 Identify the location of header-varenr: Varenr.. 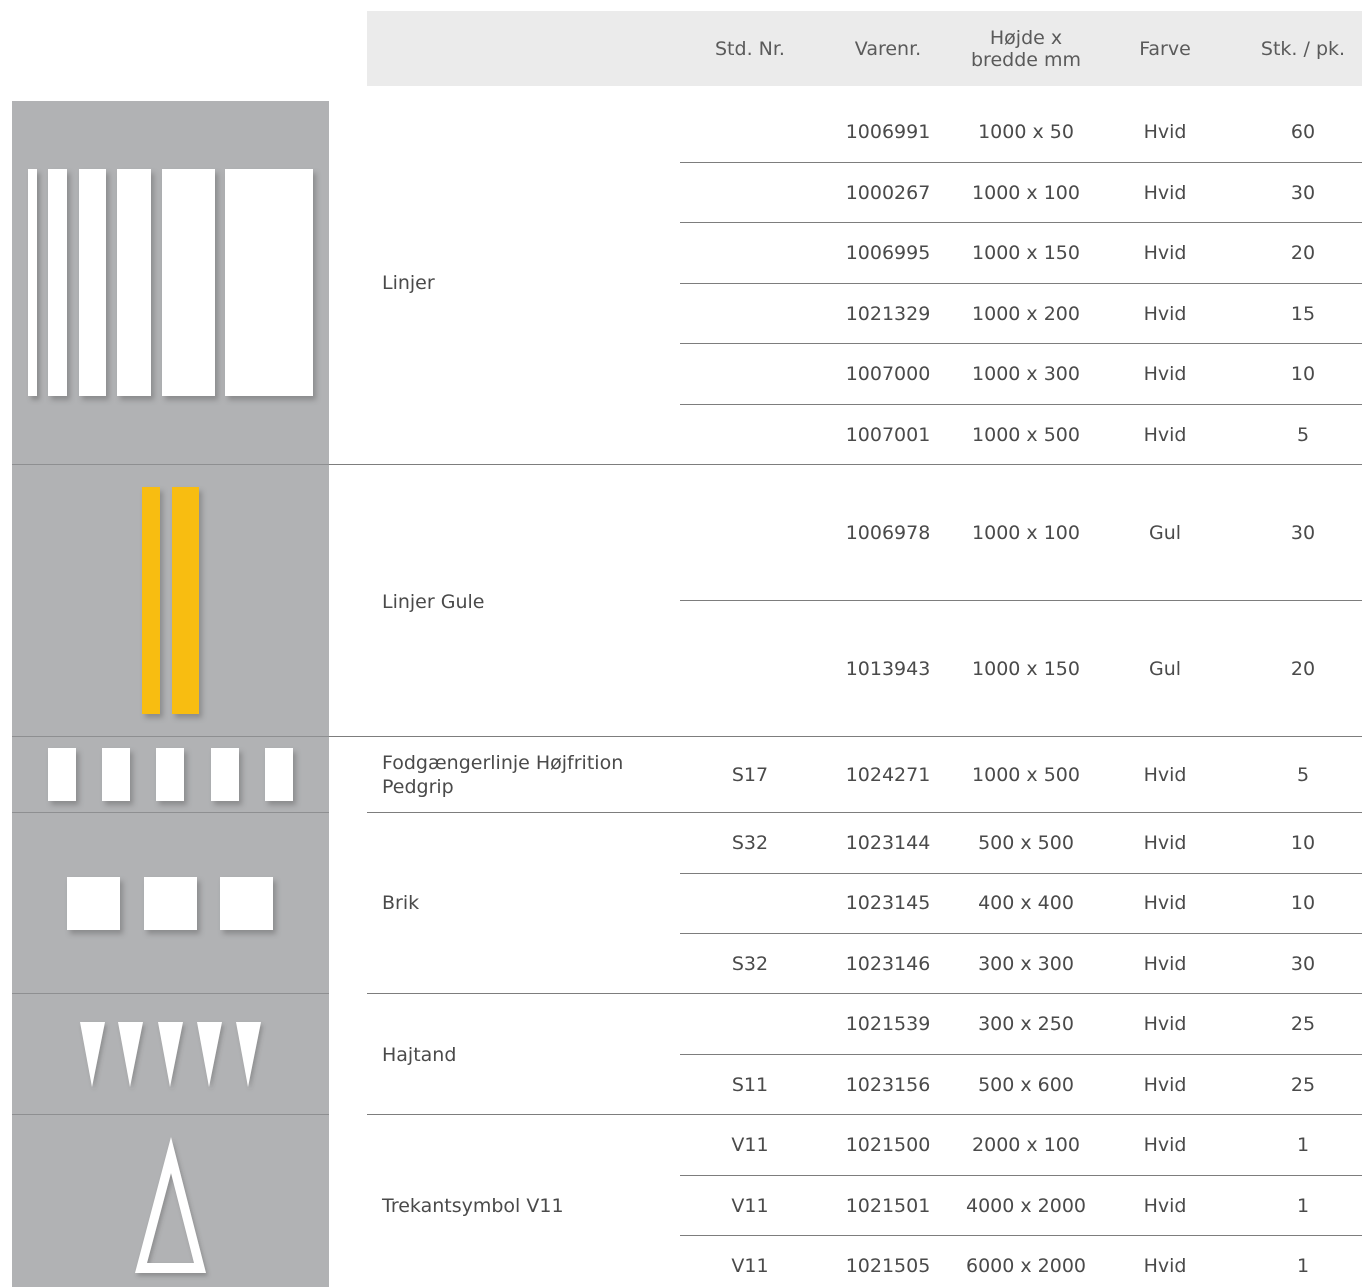
(888, 48).